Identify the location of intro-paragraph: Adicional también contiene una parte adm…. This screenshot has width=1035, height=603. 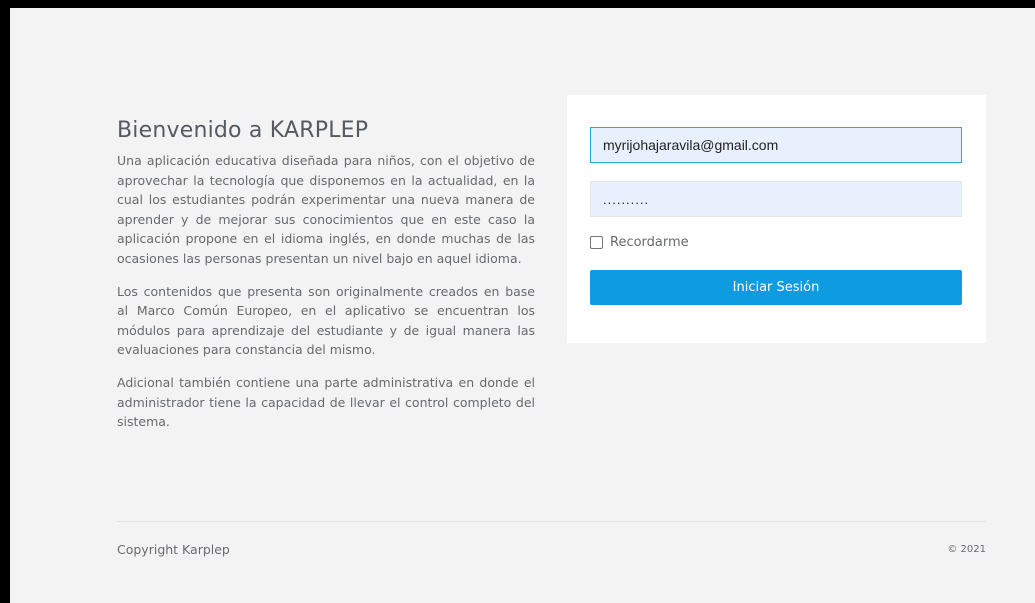
(326, 402).